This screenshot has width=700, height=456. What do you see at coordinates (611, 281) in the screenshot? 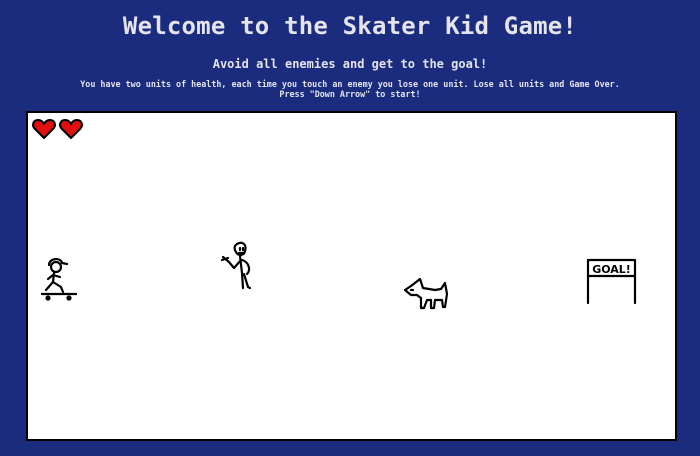
I see `goal-gate: GOAL!` at bounding box center [611, 281].